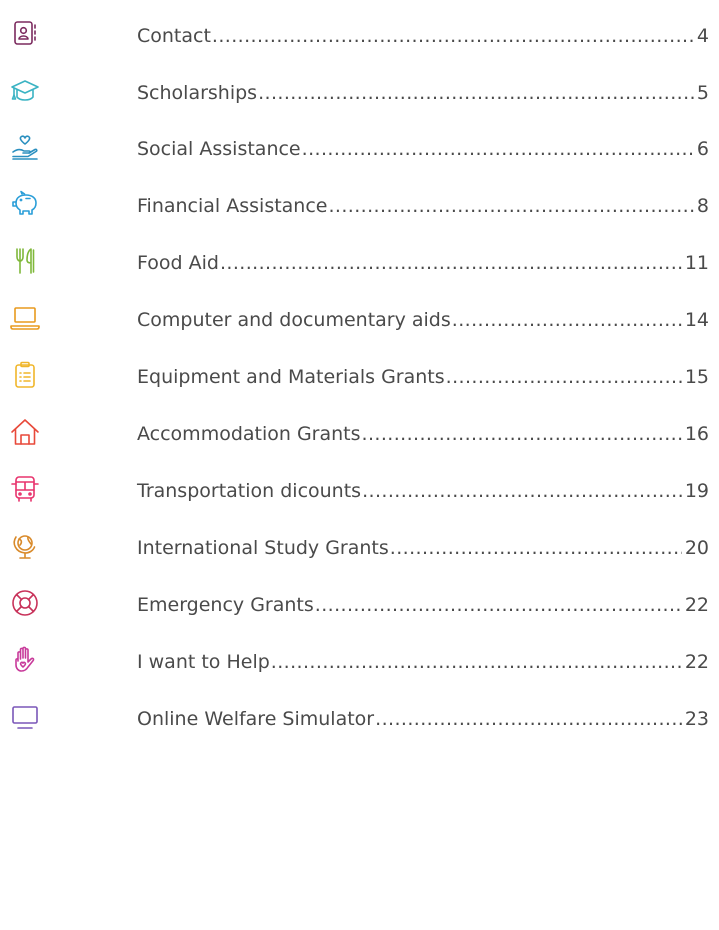  I want to click on toc-entry-food-aid: Food Aid 11, so click(359, 265).